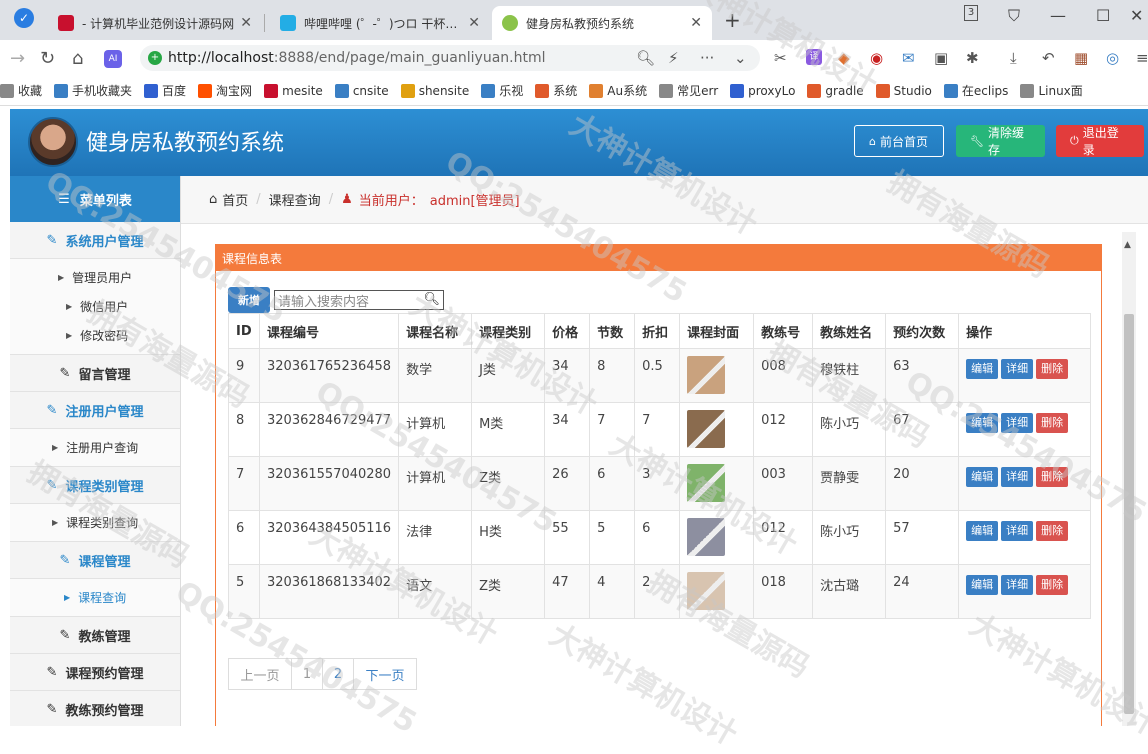  I want to click on chevron-down-icon: ⌄, so click(740, 58).